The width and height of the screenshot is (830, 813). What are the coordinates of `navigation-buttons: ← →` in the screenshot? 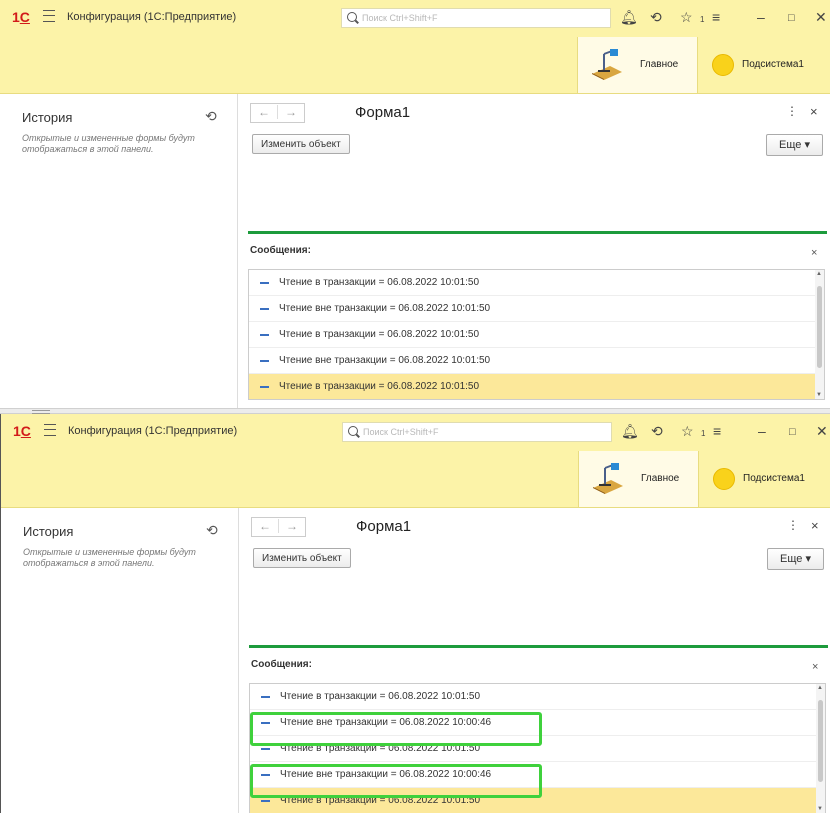 It's located at (277, 113).